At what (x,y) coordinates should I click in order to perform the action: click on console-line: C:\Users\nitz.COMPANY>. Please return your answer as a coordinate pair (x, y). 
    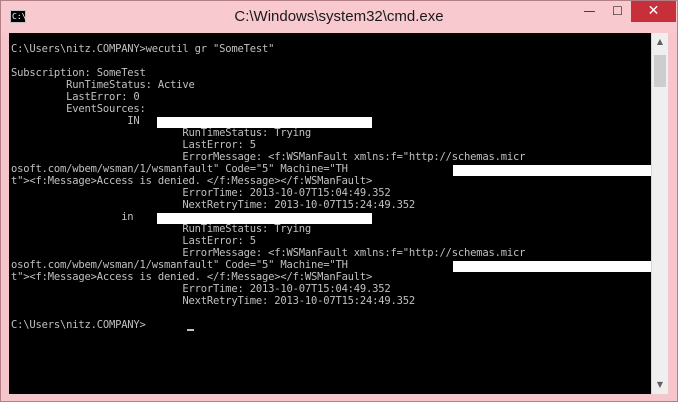
    Looking at the image, I should click on (78, 325).